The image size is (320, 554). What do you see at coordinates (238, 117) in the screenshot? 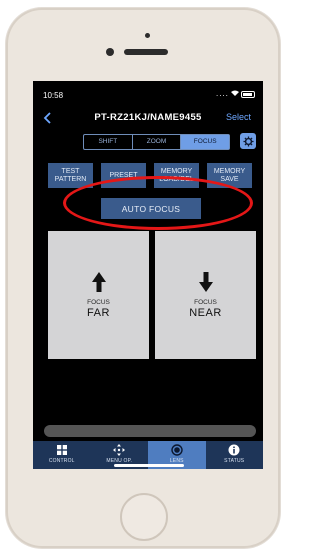
I see `select-button: Select` at bounding box center [238, 117].